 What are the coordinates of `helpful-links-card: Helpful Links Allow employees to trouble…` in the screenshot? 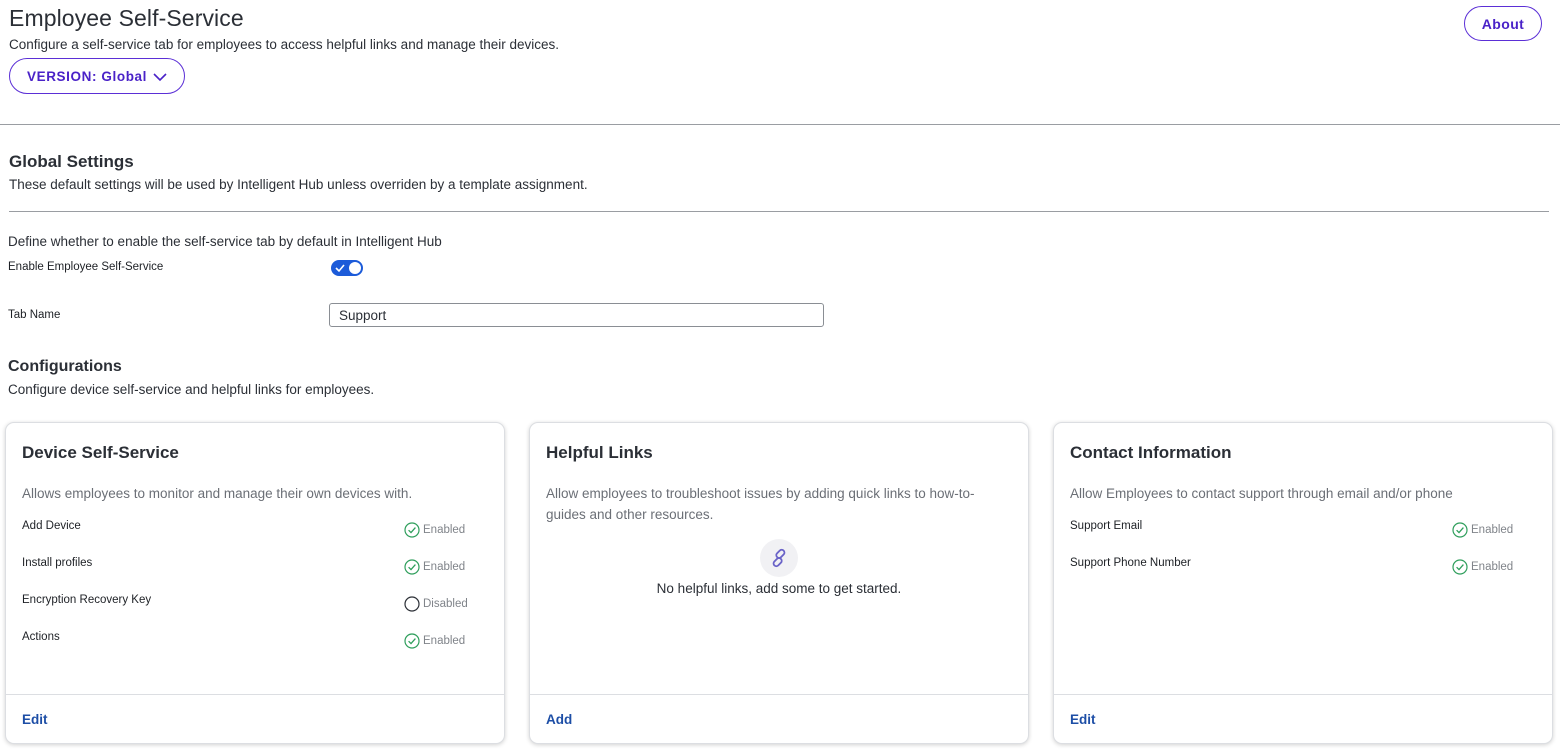 It's located at (779, 583).